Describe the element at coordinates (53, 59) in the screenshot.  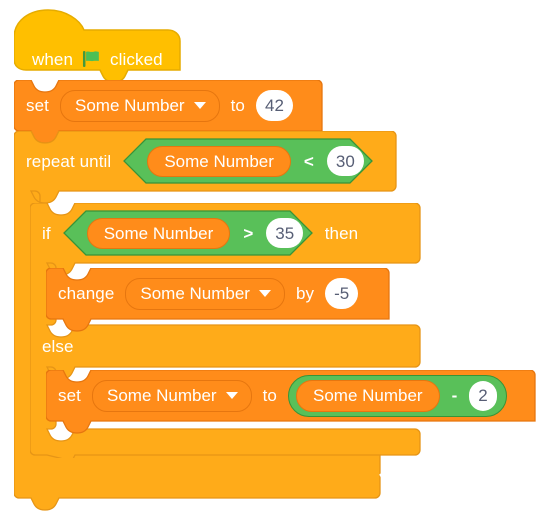
I see `label-when: when` at that location.